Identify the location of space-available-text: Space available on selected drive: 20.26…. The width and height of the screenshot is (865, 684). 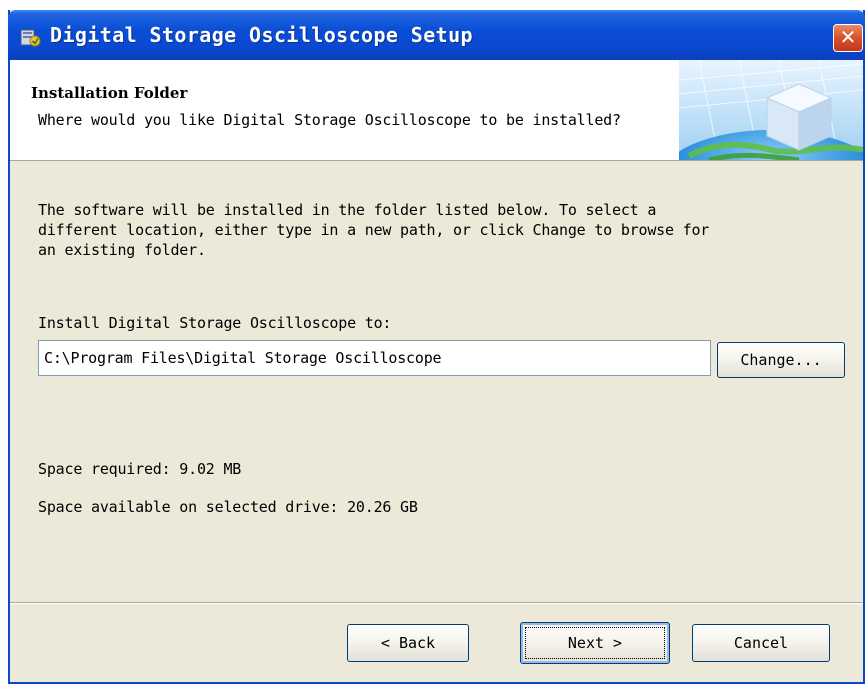
(228, 507).